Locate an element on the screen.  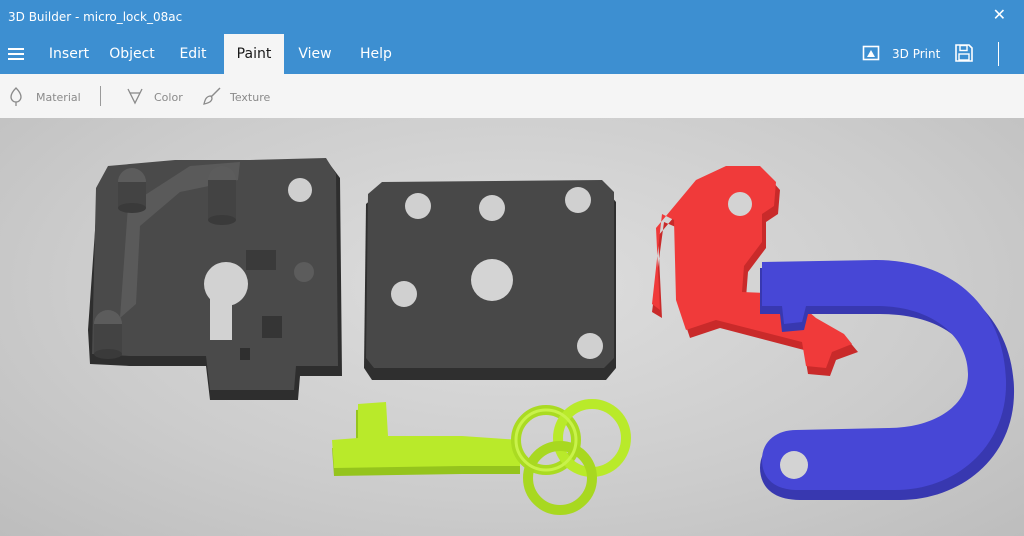
color-button: Color is located at coordinates (156, 96).